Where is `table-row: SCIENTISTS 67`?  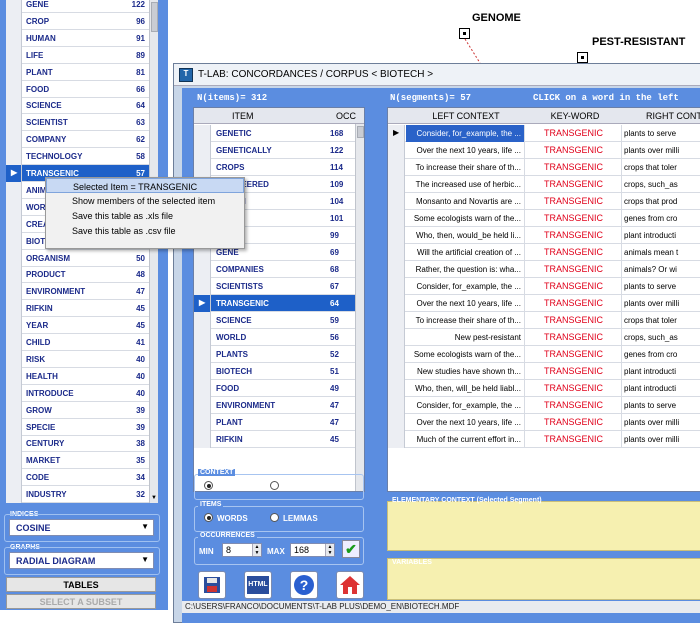 table-row: SCIENTISTS 67 is located at coordinates (275, 286).